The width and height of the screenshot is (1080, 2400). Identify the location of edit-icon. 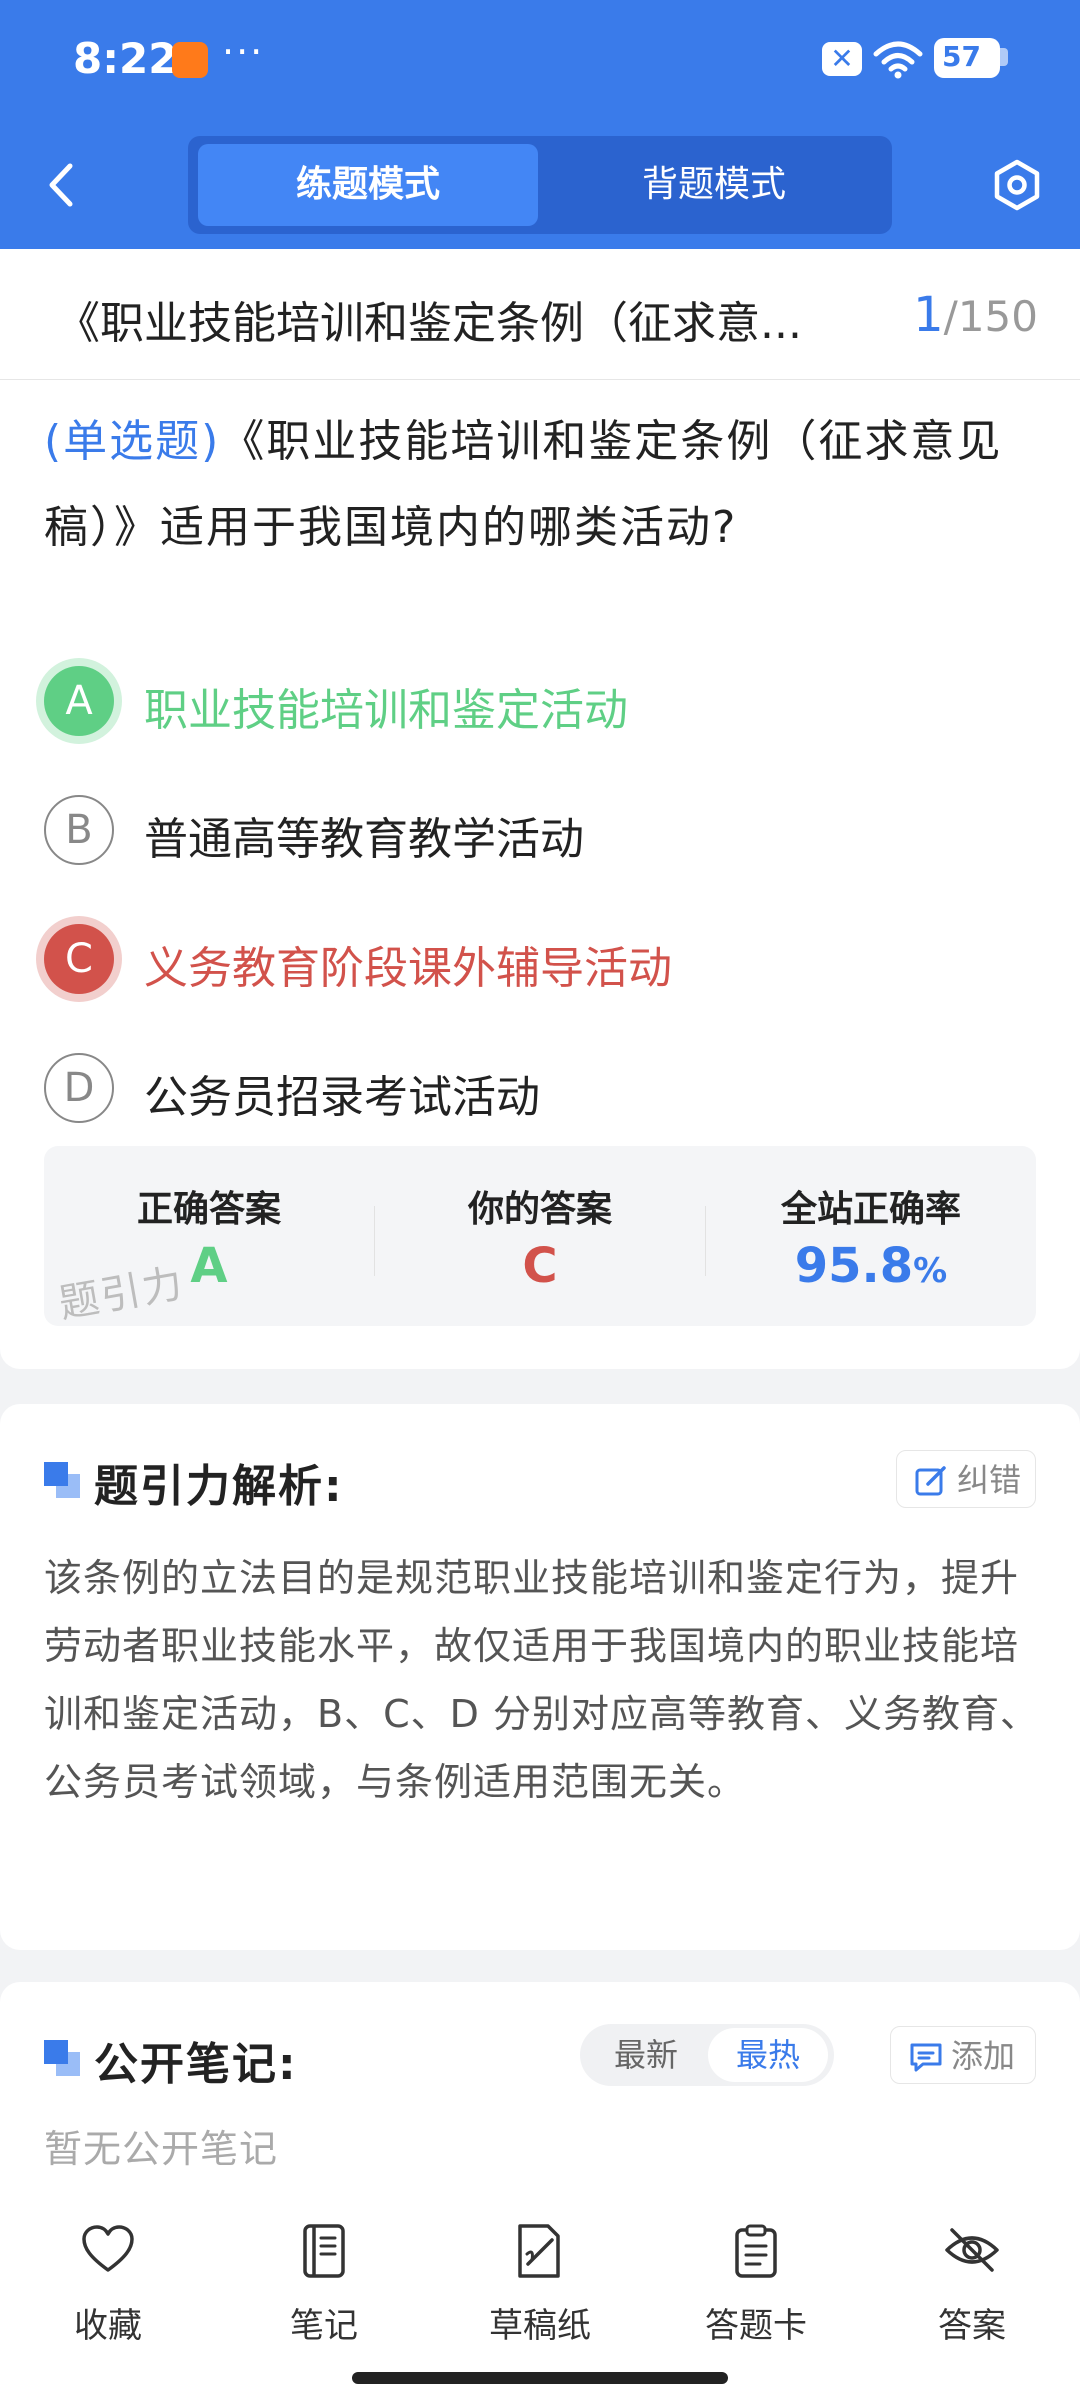
(930, 1481).